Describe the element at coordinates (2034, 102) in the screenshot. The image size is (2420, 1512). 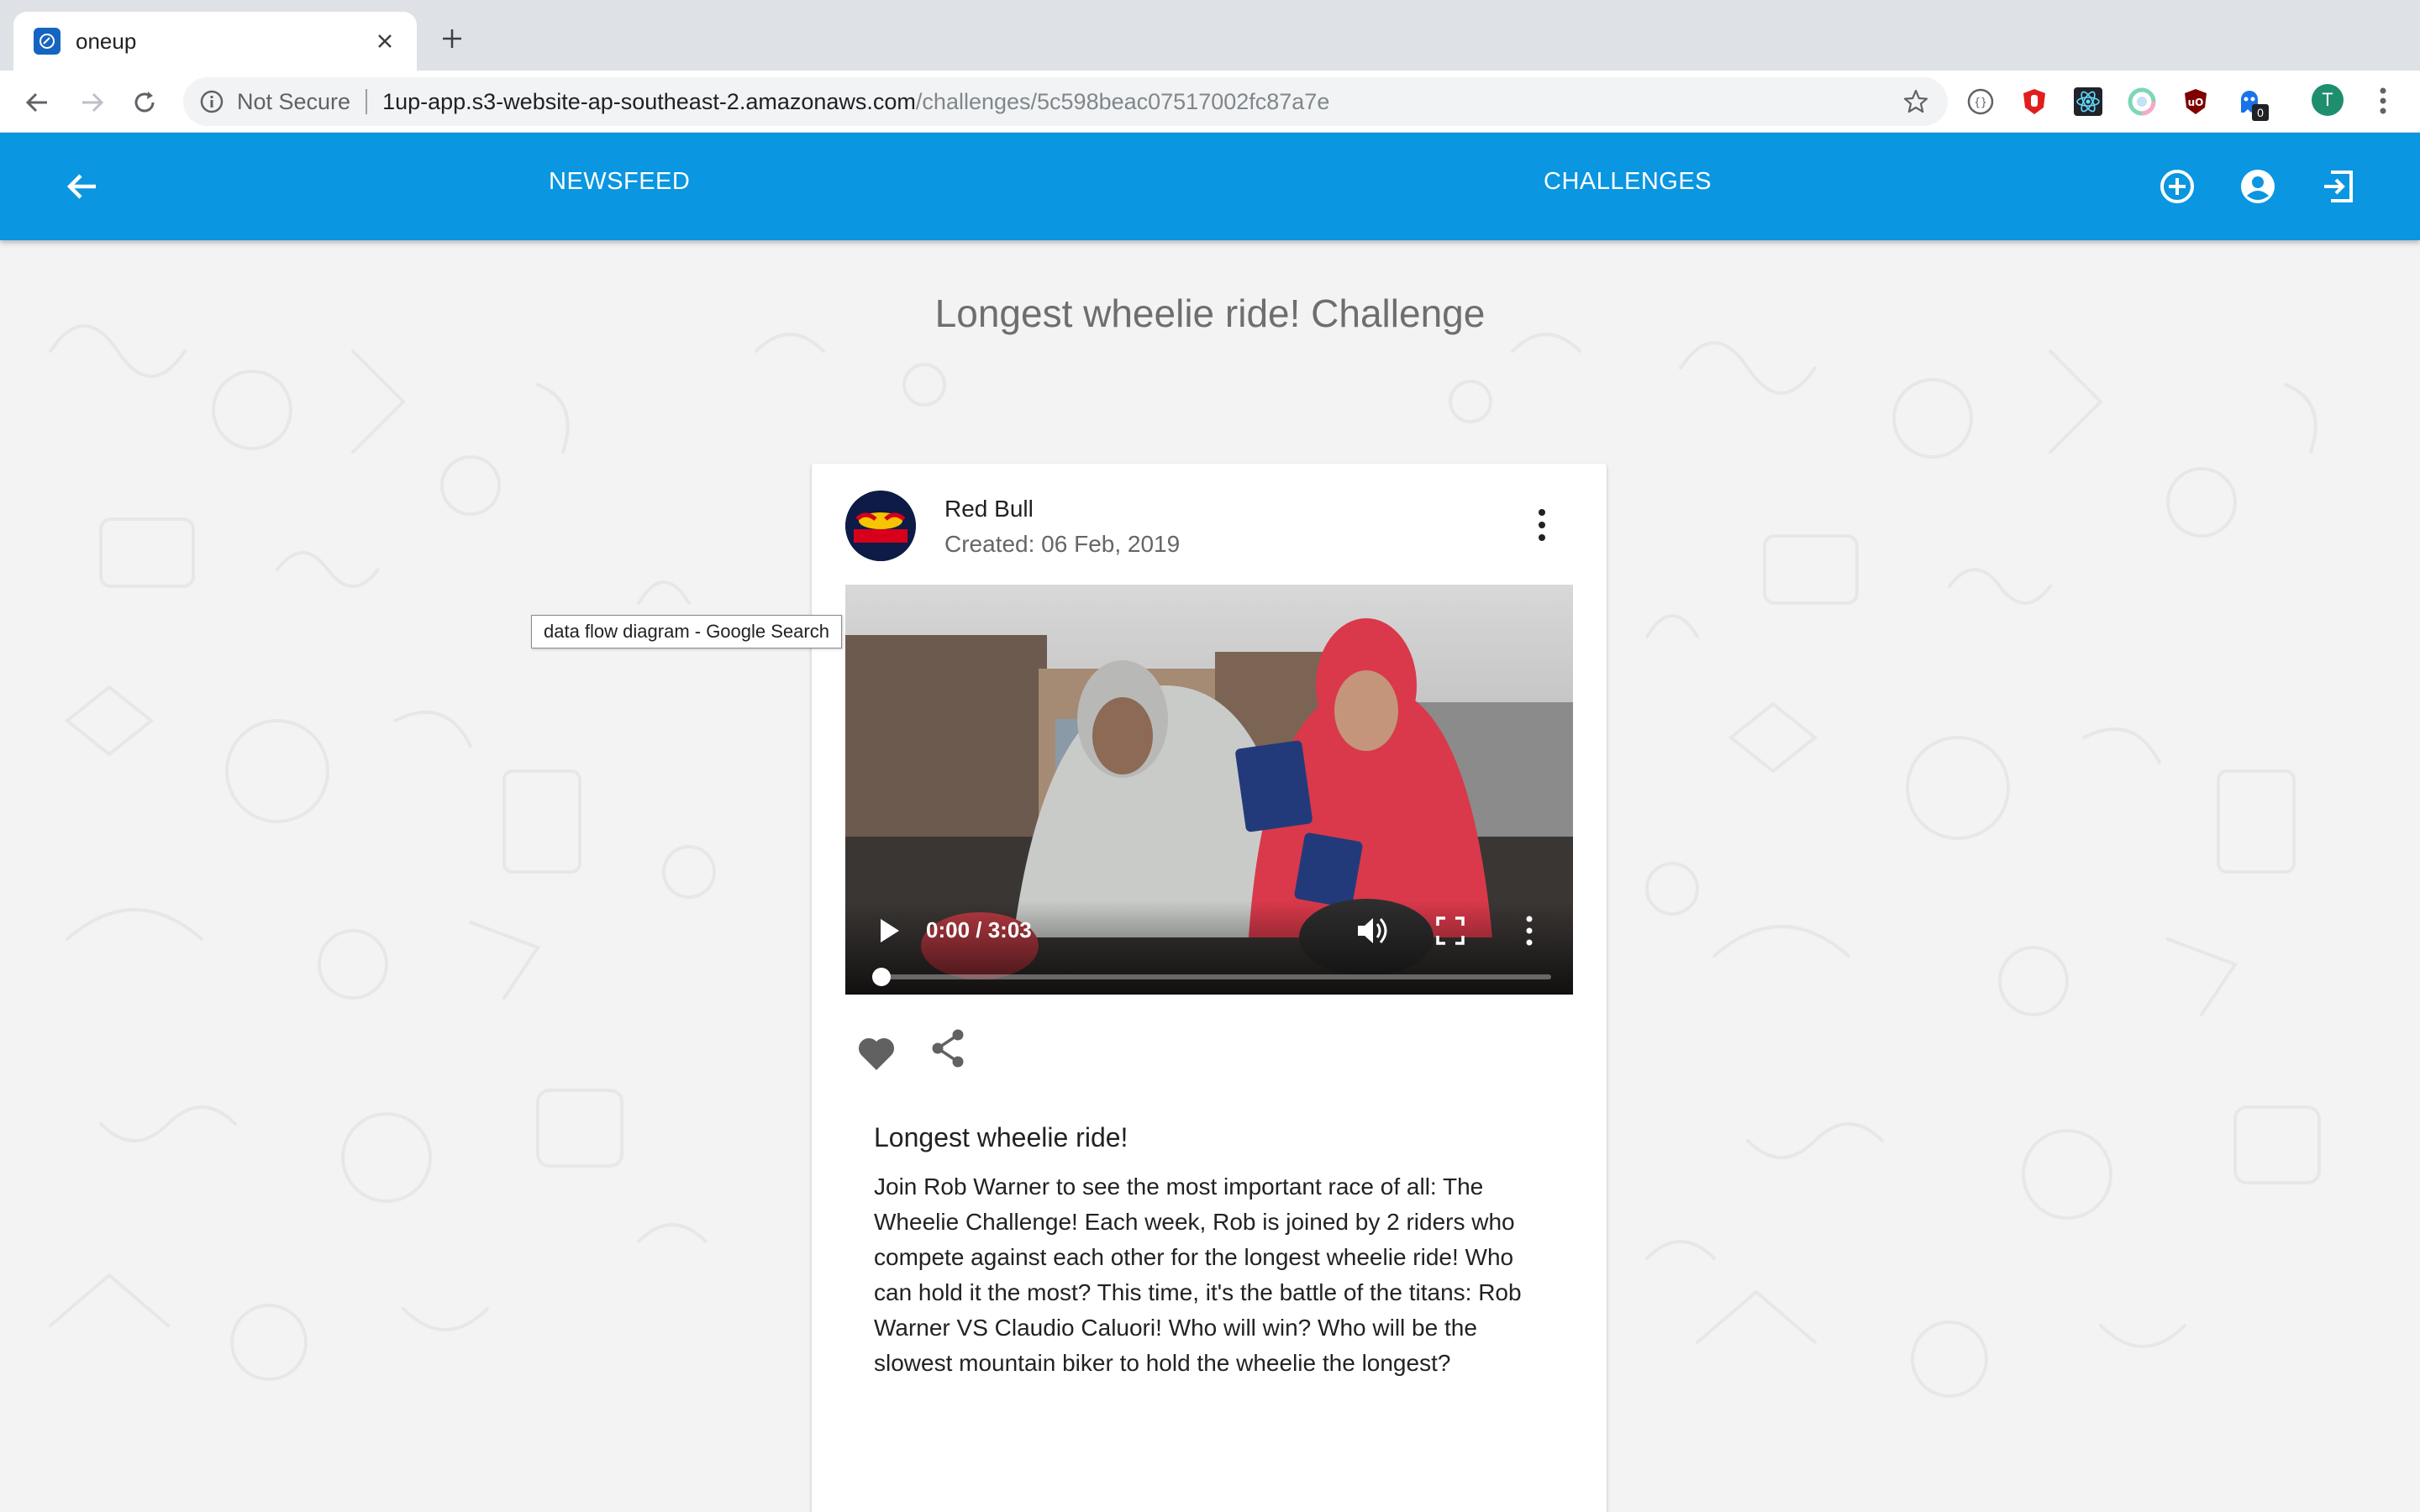
I see `extension-red-shield-icon` at that location.